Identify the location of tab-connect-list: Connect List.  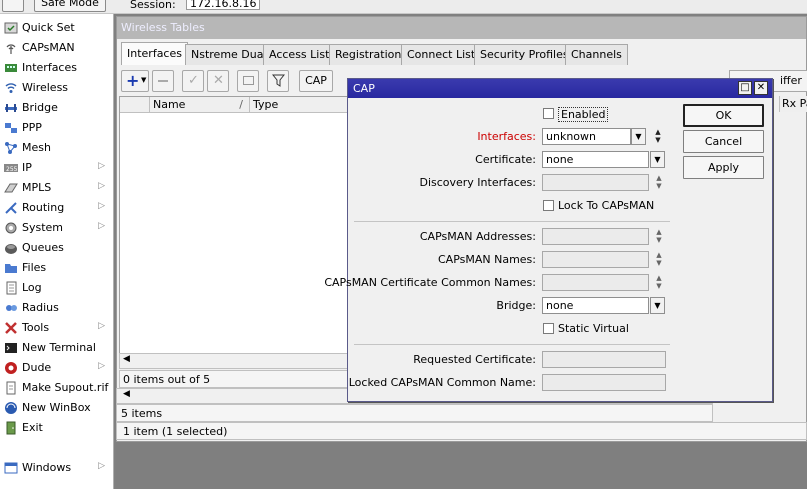
(441, 54).